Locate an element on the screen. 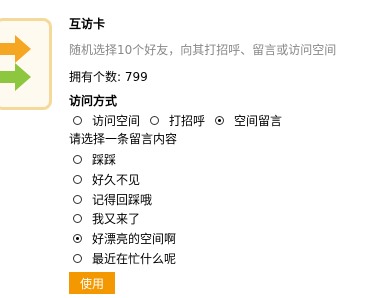  message-option: 最近在忙什么呢 is located at coordinates (124, 258).